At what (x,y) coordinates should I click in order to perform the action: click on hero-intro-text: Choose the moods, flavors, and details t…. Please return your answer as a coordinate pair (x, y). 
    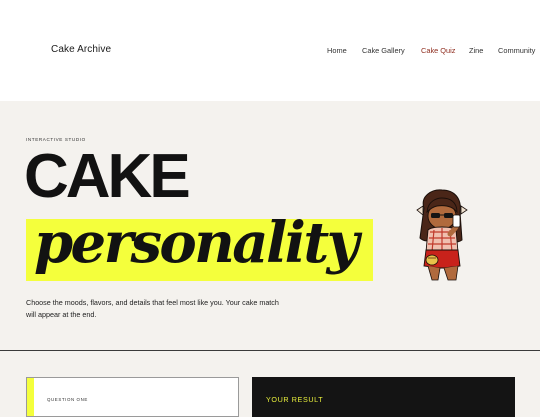
    Looking at the image, I should click on (152, 308).